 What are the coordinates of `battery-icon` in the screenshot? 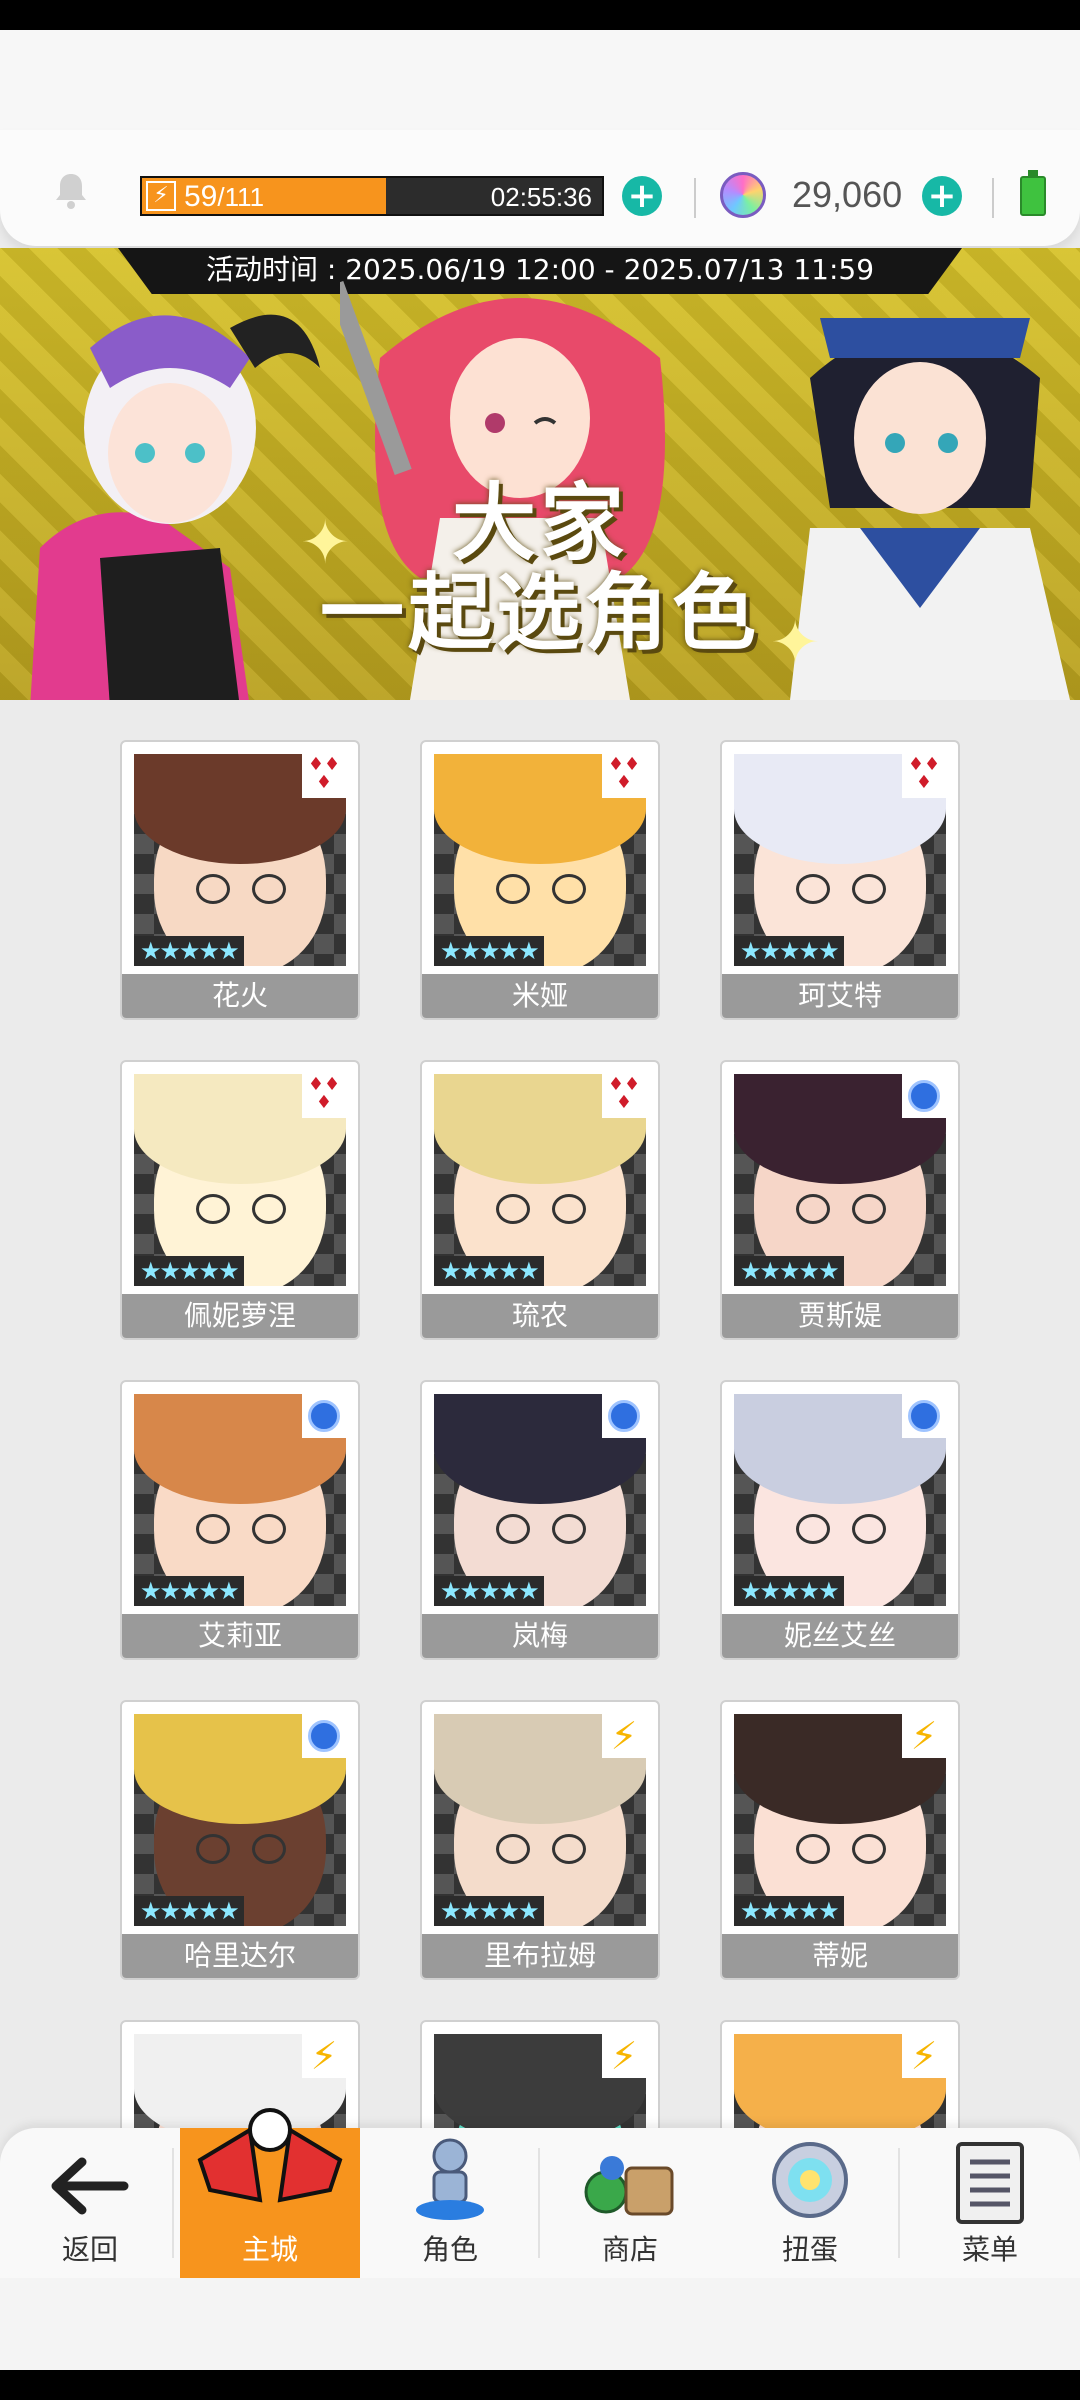 It's located at (1033, 193).